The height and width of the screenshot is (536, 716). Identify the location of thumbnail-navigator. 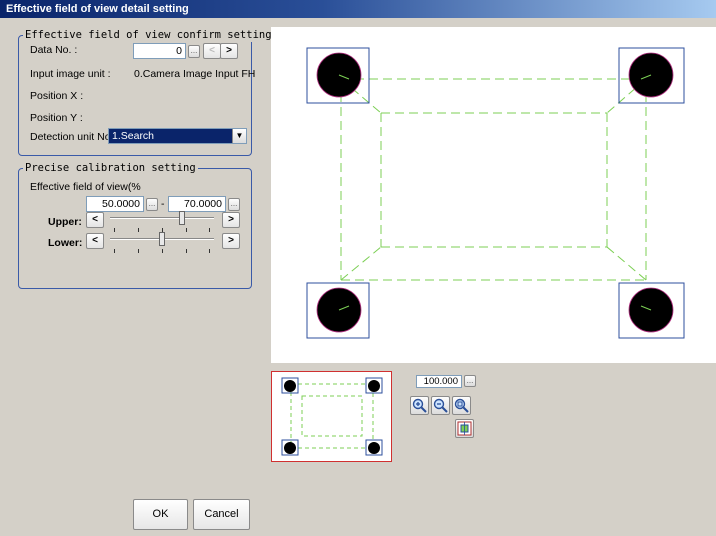
(331, 416).